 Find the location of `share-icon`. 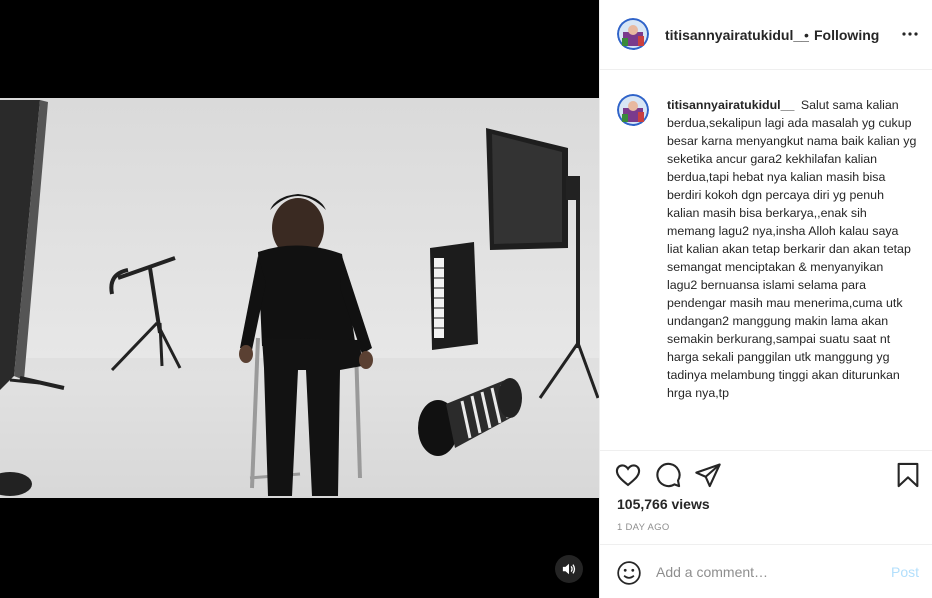

share-icon is located at coordinates (708, 475).